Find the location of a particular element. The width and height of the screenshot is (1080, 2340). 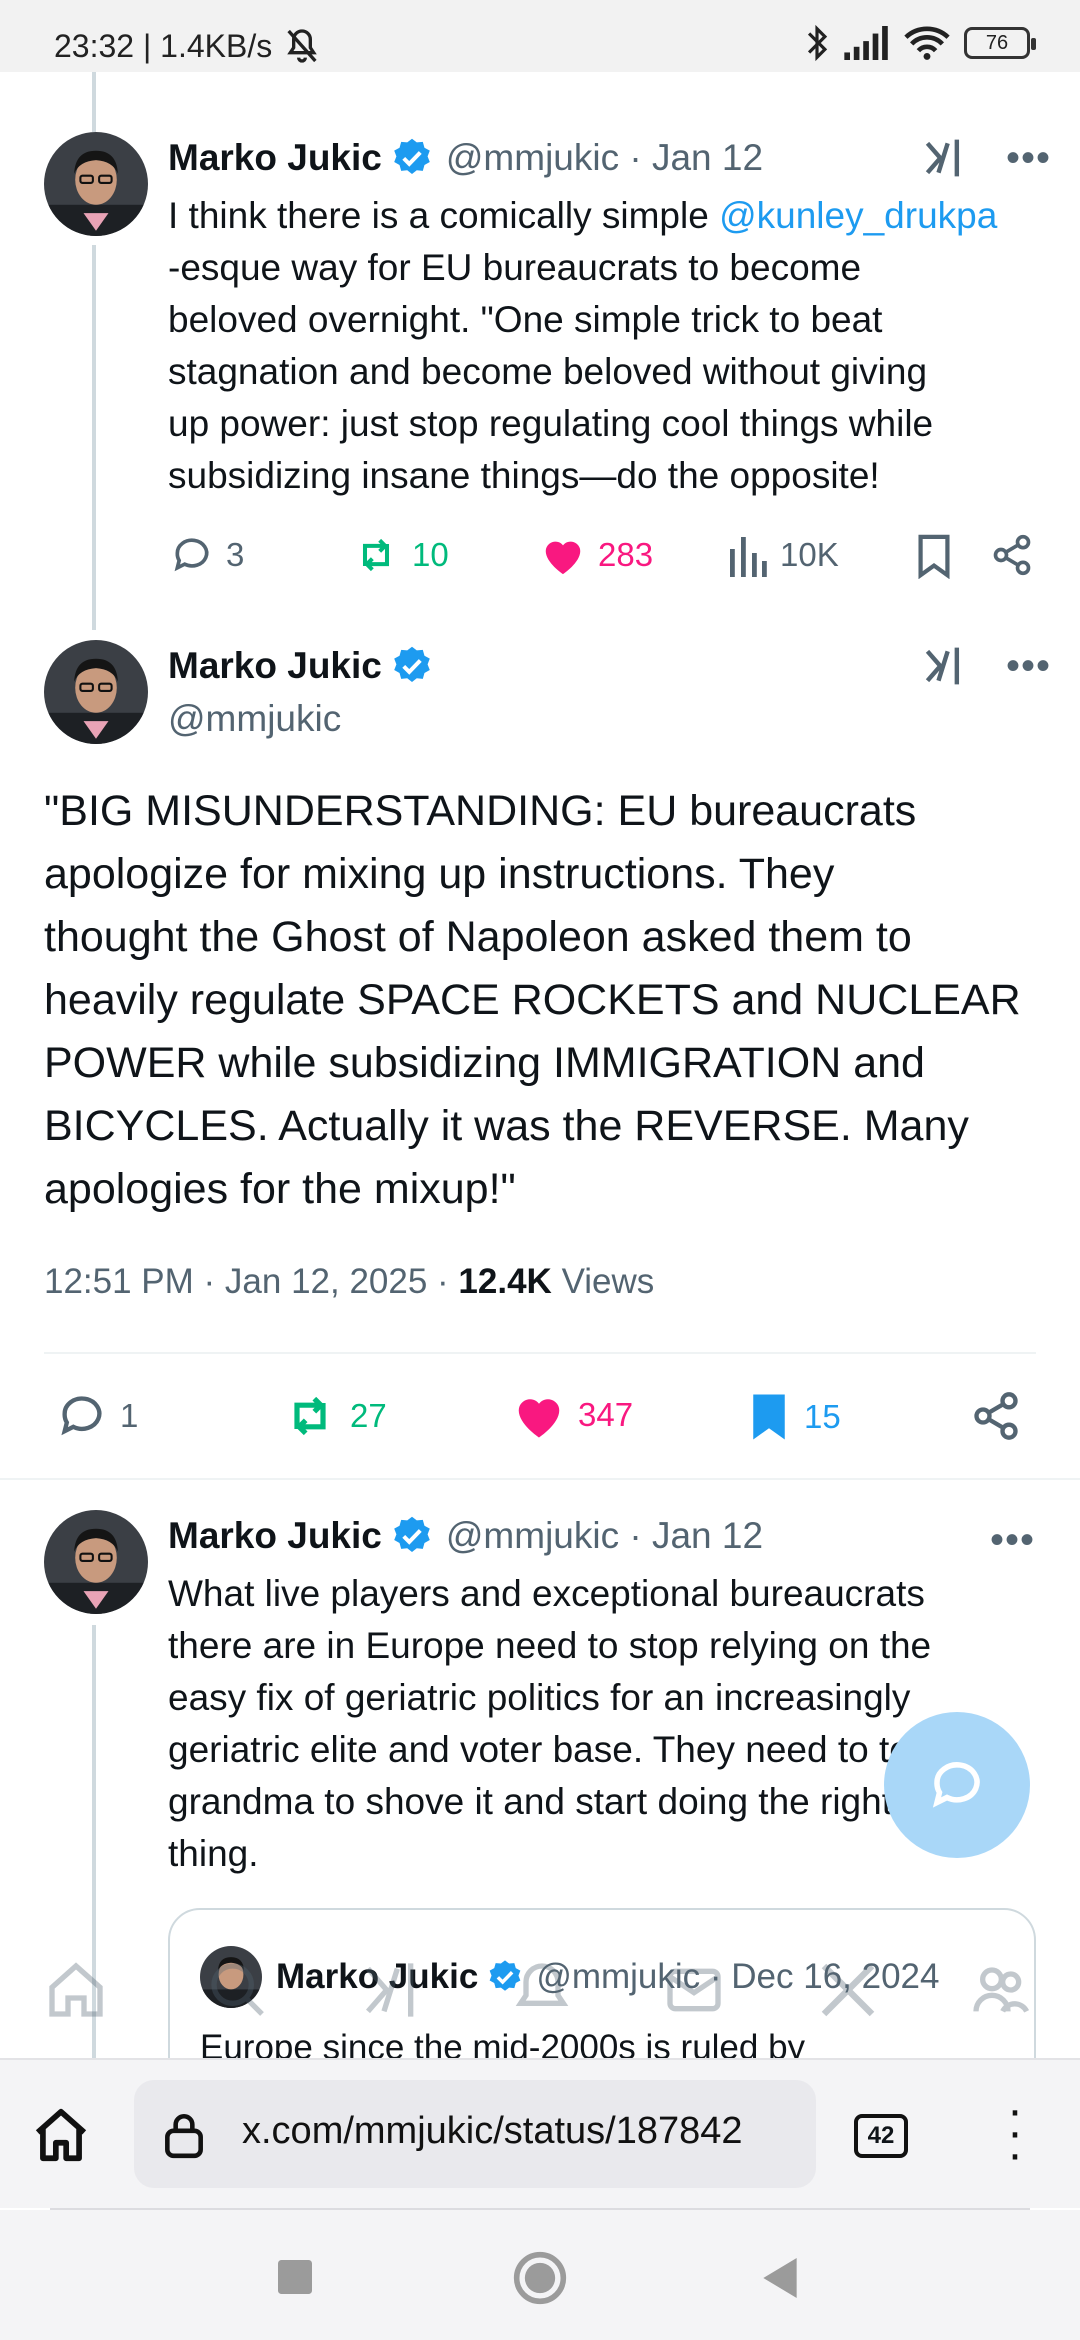

reply-bubble-icon is located at coordinates (956, 1785).